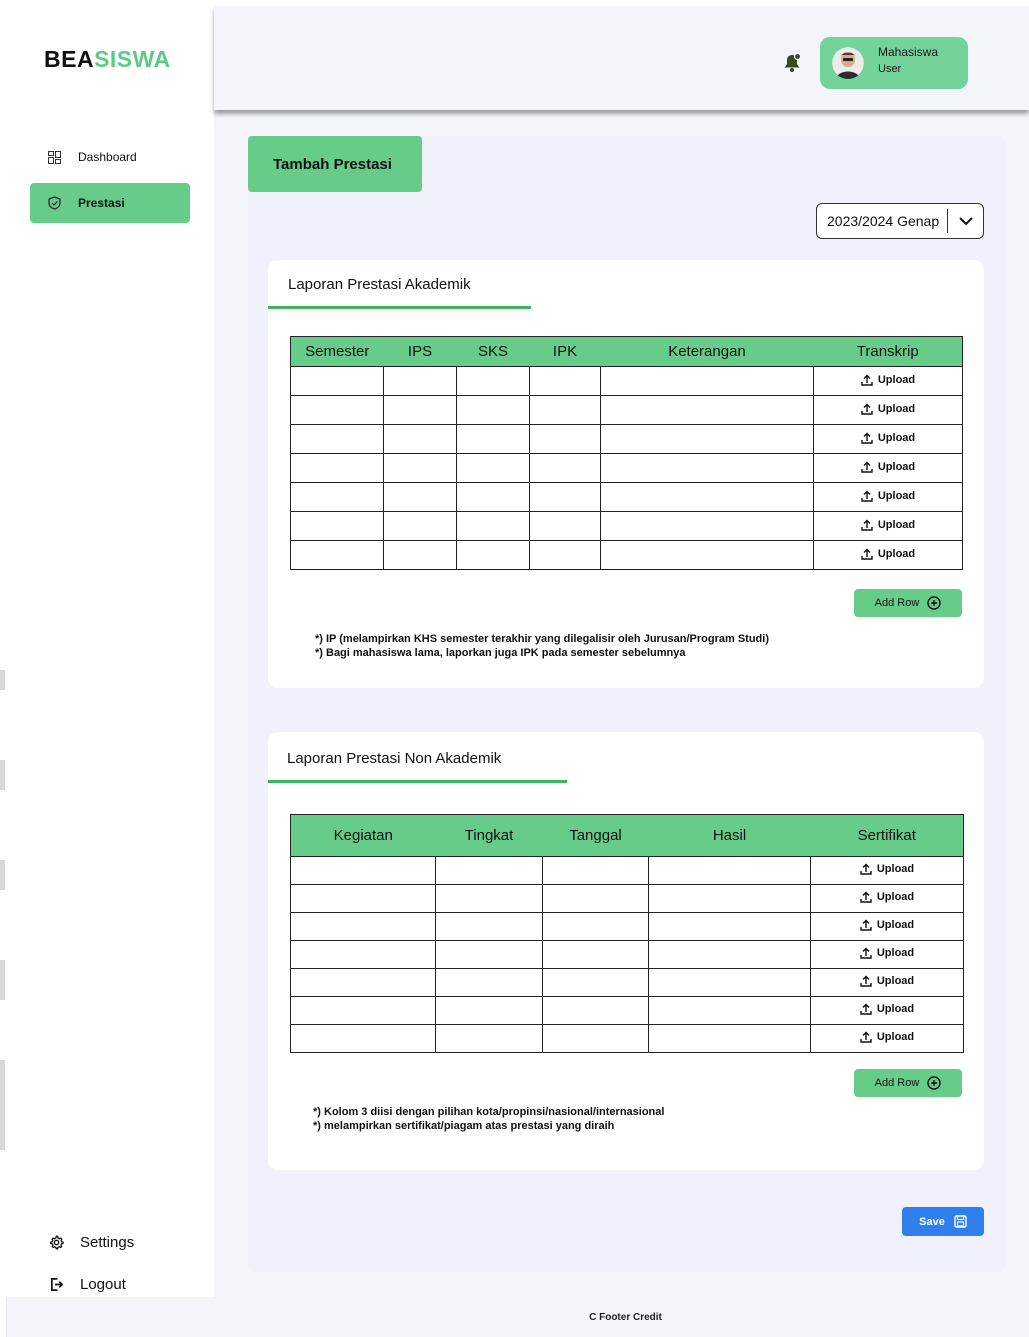  I want to click on period-select: 2023/2024 Genap, so click(900, 221).